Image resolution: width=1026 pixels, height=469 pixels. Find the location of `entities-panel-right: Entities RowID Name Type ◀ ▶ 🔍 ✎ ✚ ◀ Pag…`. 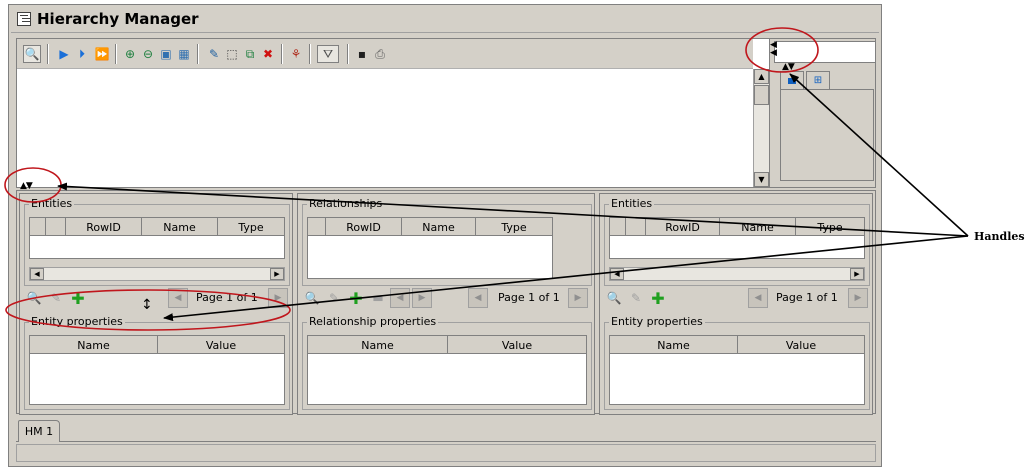

entities-panel-right: Entities RowID Name Type ◀ ▶ 🔍 ✎ ✚ ◀ Pag… is located at coordinates (736, 304).